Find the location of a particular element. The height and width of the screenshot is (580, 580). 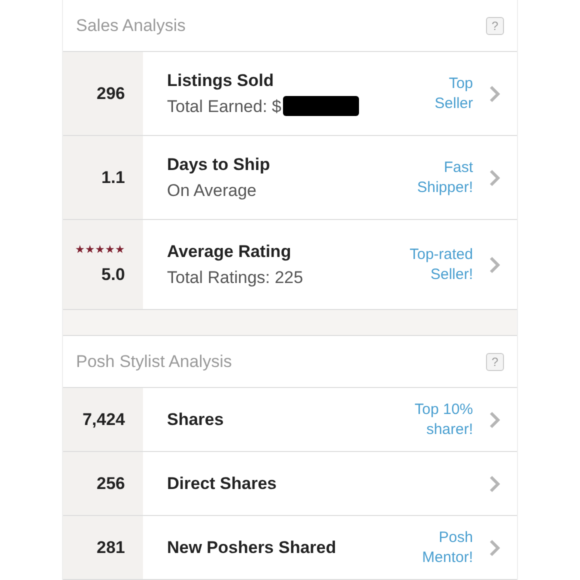

stat-title: Direct Shares is located at coordinates (222, 483).